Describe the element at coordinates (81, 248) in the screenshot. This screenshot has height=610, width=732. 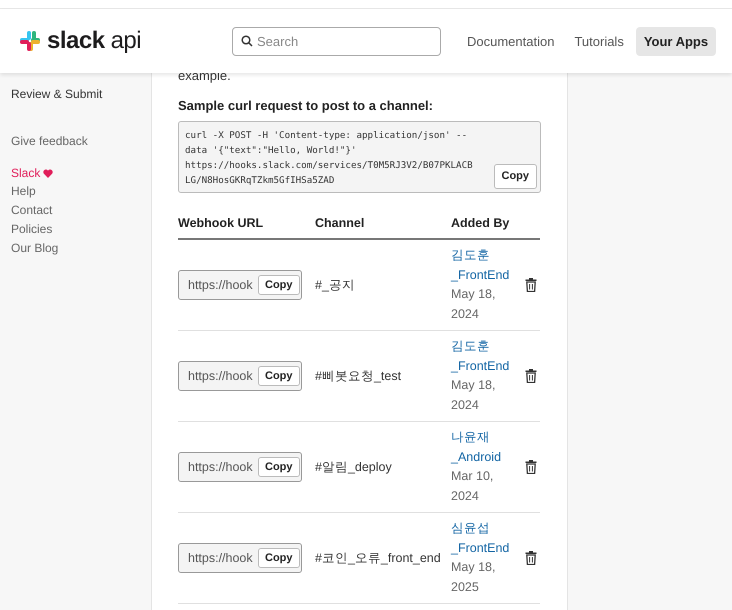
I see `footer-link: Our Blog` at that location.